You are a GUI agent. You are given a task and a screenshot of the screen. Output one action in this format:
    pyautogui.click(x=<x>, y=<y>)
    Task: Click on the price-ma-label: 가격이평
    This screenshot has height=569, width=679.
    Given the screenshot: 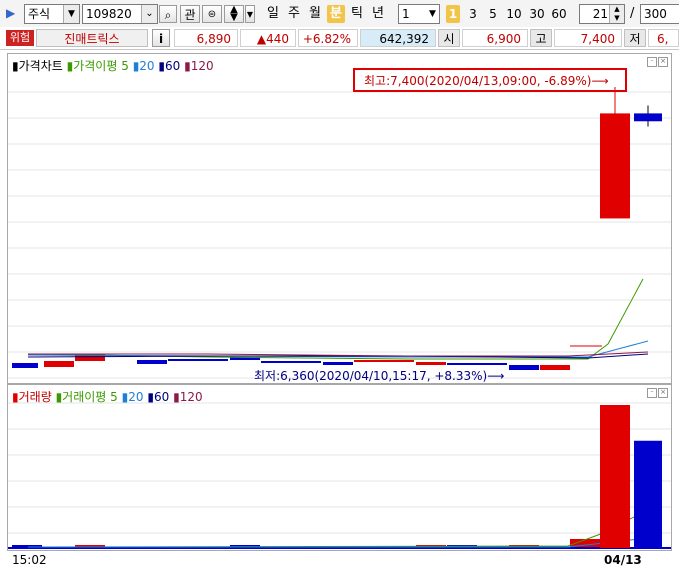 What is the action you would take?
    pyautogui.click(x=95, y=66)
    